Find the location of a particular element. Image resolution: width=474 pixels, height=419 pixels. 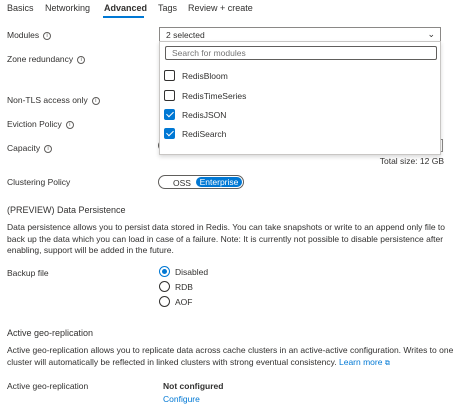

geo-replication-label: Active geo-replication is located at coordinates (48, 386).